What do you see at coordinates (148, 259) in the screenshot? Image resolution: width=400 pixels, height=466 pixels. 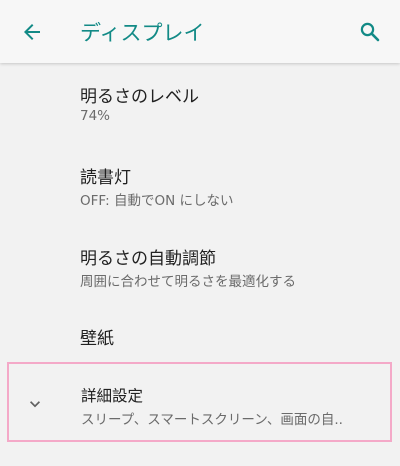 I see `setting-title: 明るさの自動調節` at bounding box center [148, 259].